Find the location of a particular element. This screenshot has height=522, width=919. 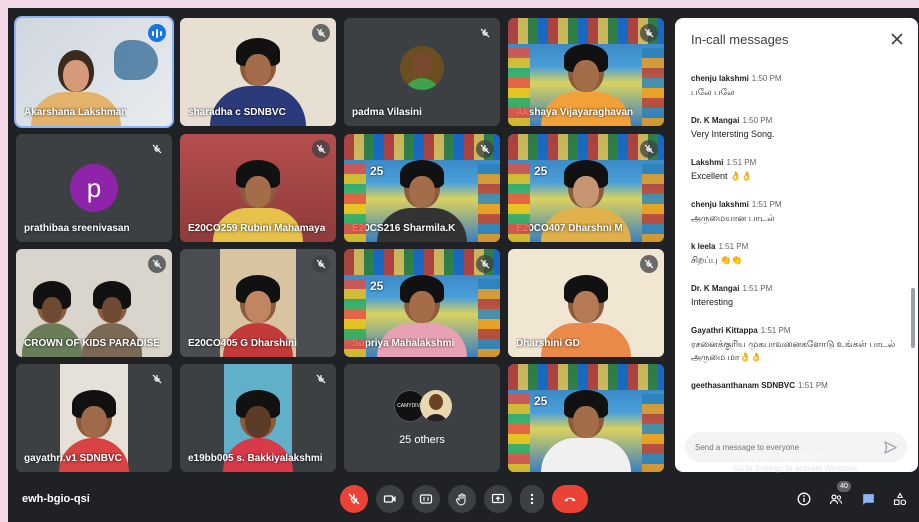

participant-name: gayathri.v1 SDNBVC is located at coordinates (73, 458).